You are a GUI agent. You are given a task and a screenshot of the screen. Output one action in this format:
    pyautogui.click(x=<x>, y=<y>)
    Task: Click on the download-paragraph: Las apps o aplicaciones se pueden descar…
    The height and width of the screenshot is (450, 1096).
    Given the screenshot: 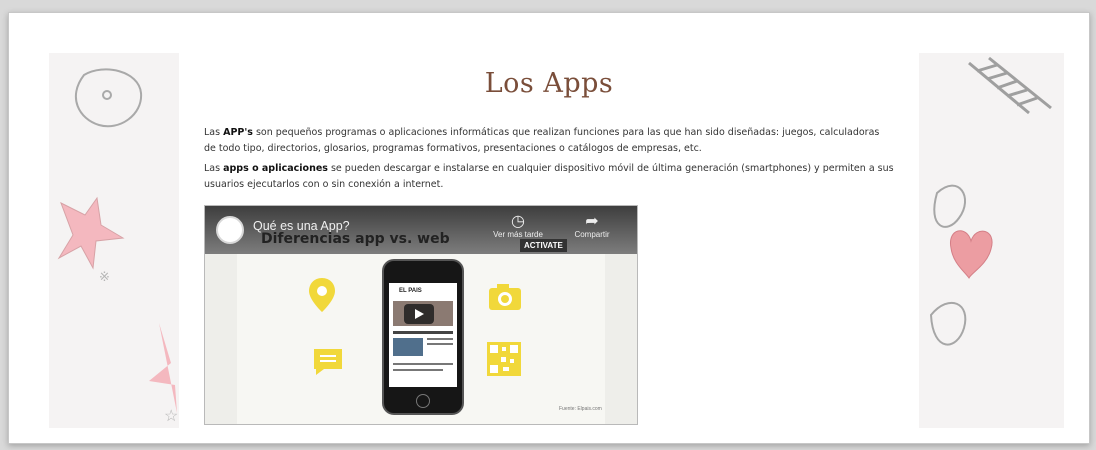 What is the action you would take?
    pyautogui.click(x=549, y=177)
    